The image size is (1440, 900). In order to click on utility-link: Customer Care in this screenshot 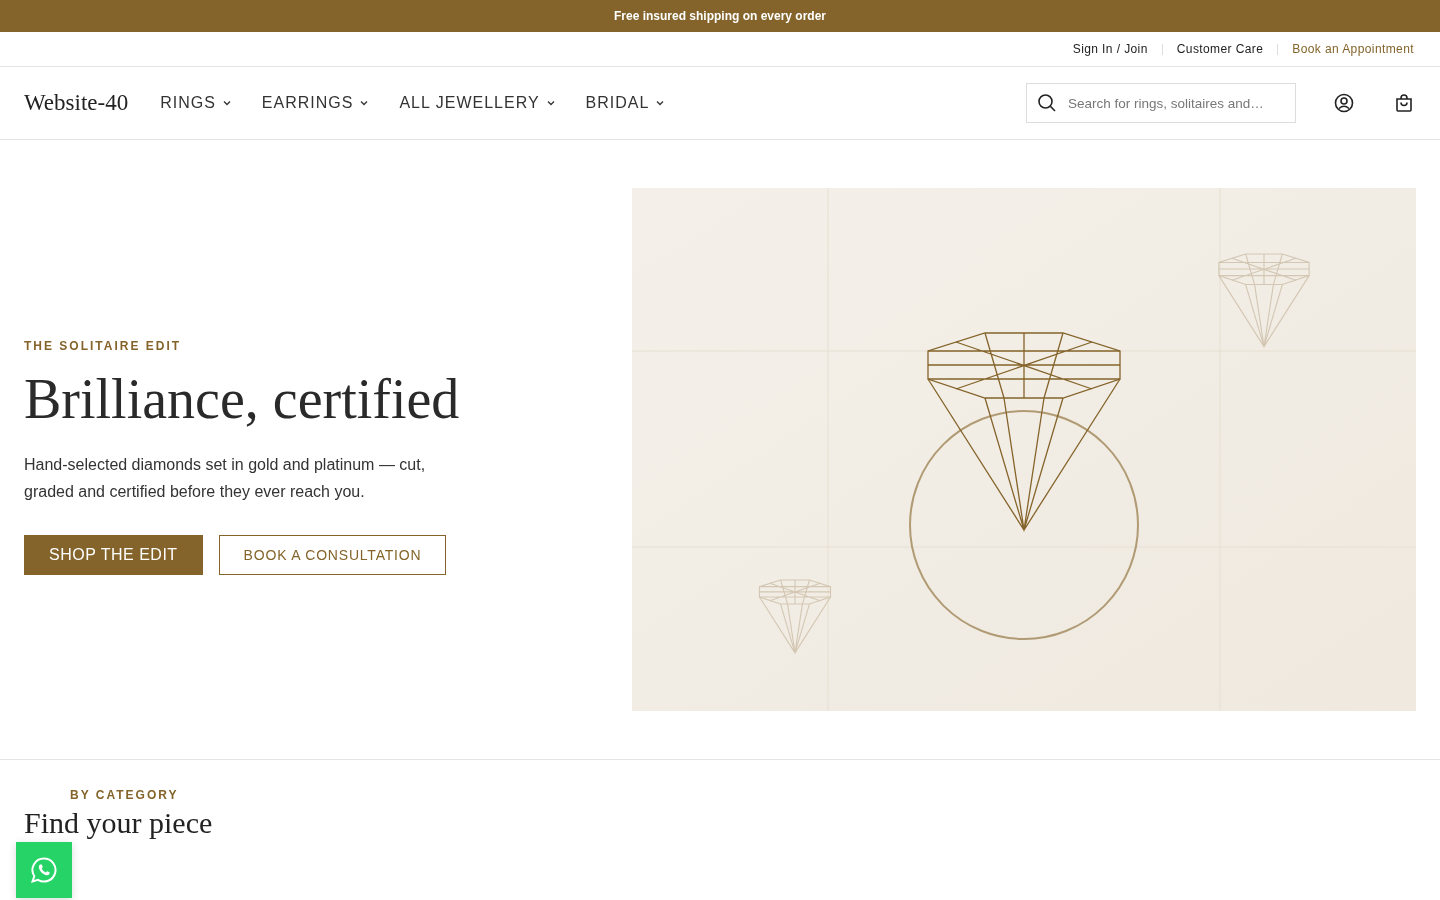, I will do `click(1220, 49)`.